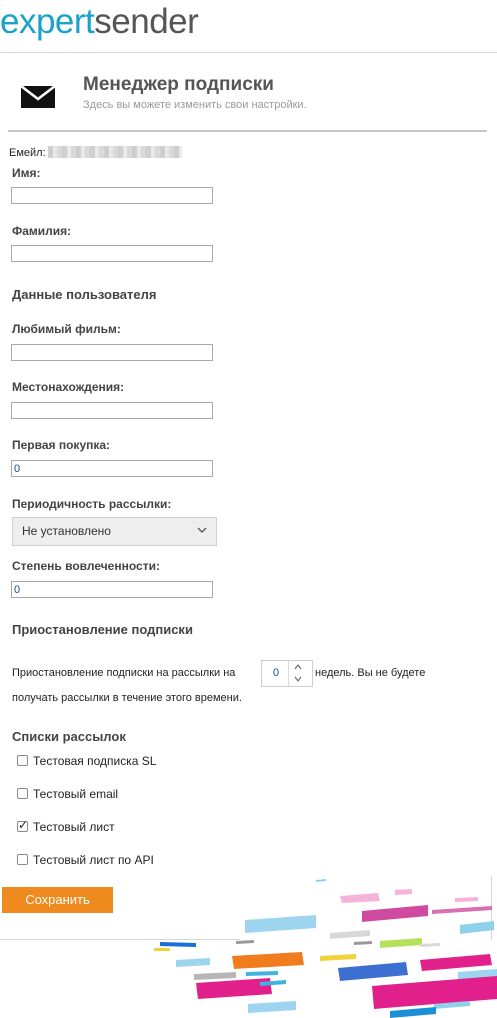 The width and height of the screenshot is (497, 1018). Describe the element at coordinates (276, 673) in the screenshot. I see `pause-weeks-value: 0` at that location.